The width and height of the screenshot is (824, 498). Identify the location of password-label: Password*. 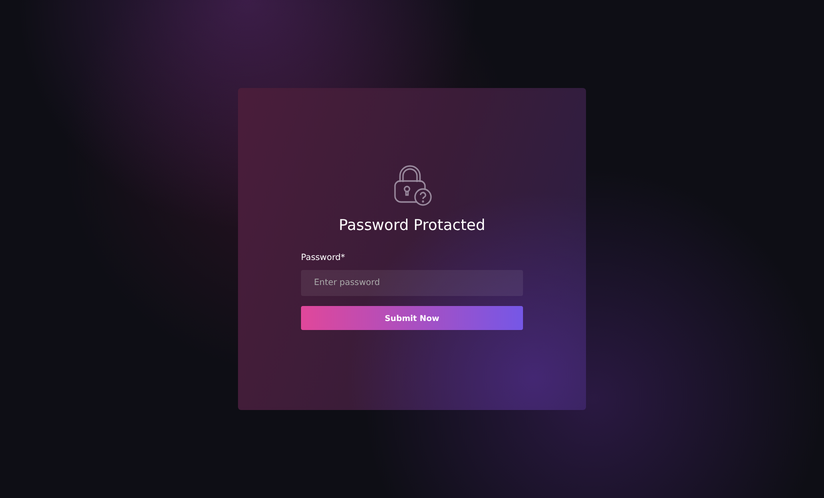
(323, 258).